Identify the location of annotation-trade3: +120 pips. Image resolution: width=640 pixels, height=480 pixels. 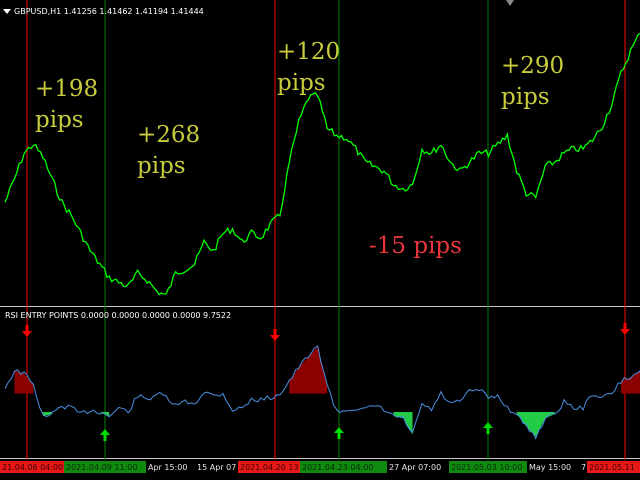
(308, 68).